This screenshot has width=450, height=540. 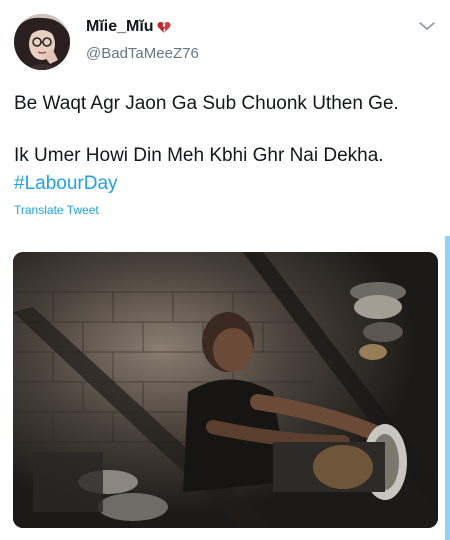 I want to click on translate-tweet-link: Translate Tweet, so click(x=56, y=210).